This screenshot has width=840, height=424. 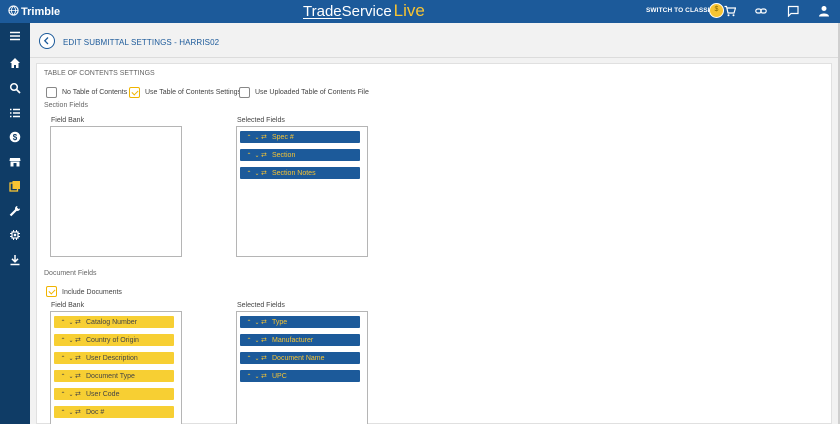 I want to click on submittals-icon, so click(x=15, y=186).